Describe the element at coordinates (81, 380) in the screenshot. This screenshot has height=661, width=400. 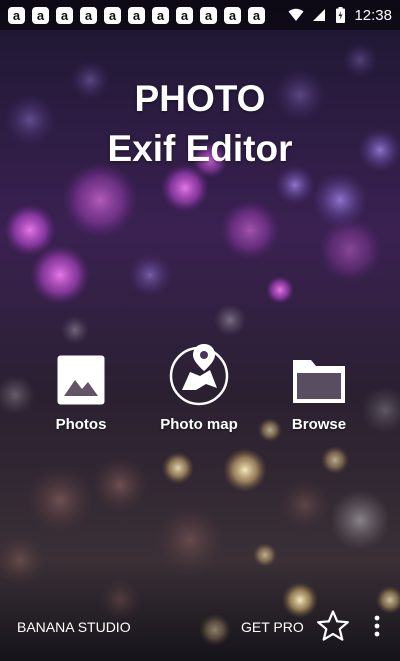
I see `image-icon` at that location.